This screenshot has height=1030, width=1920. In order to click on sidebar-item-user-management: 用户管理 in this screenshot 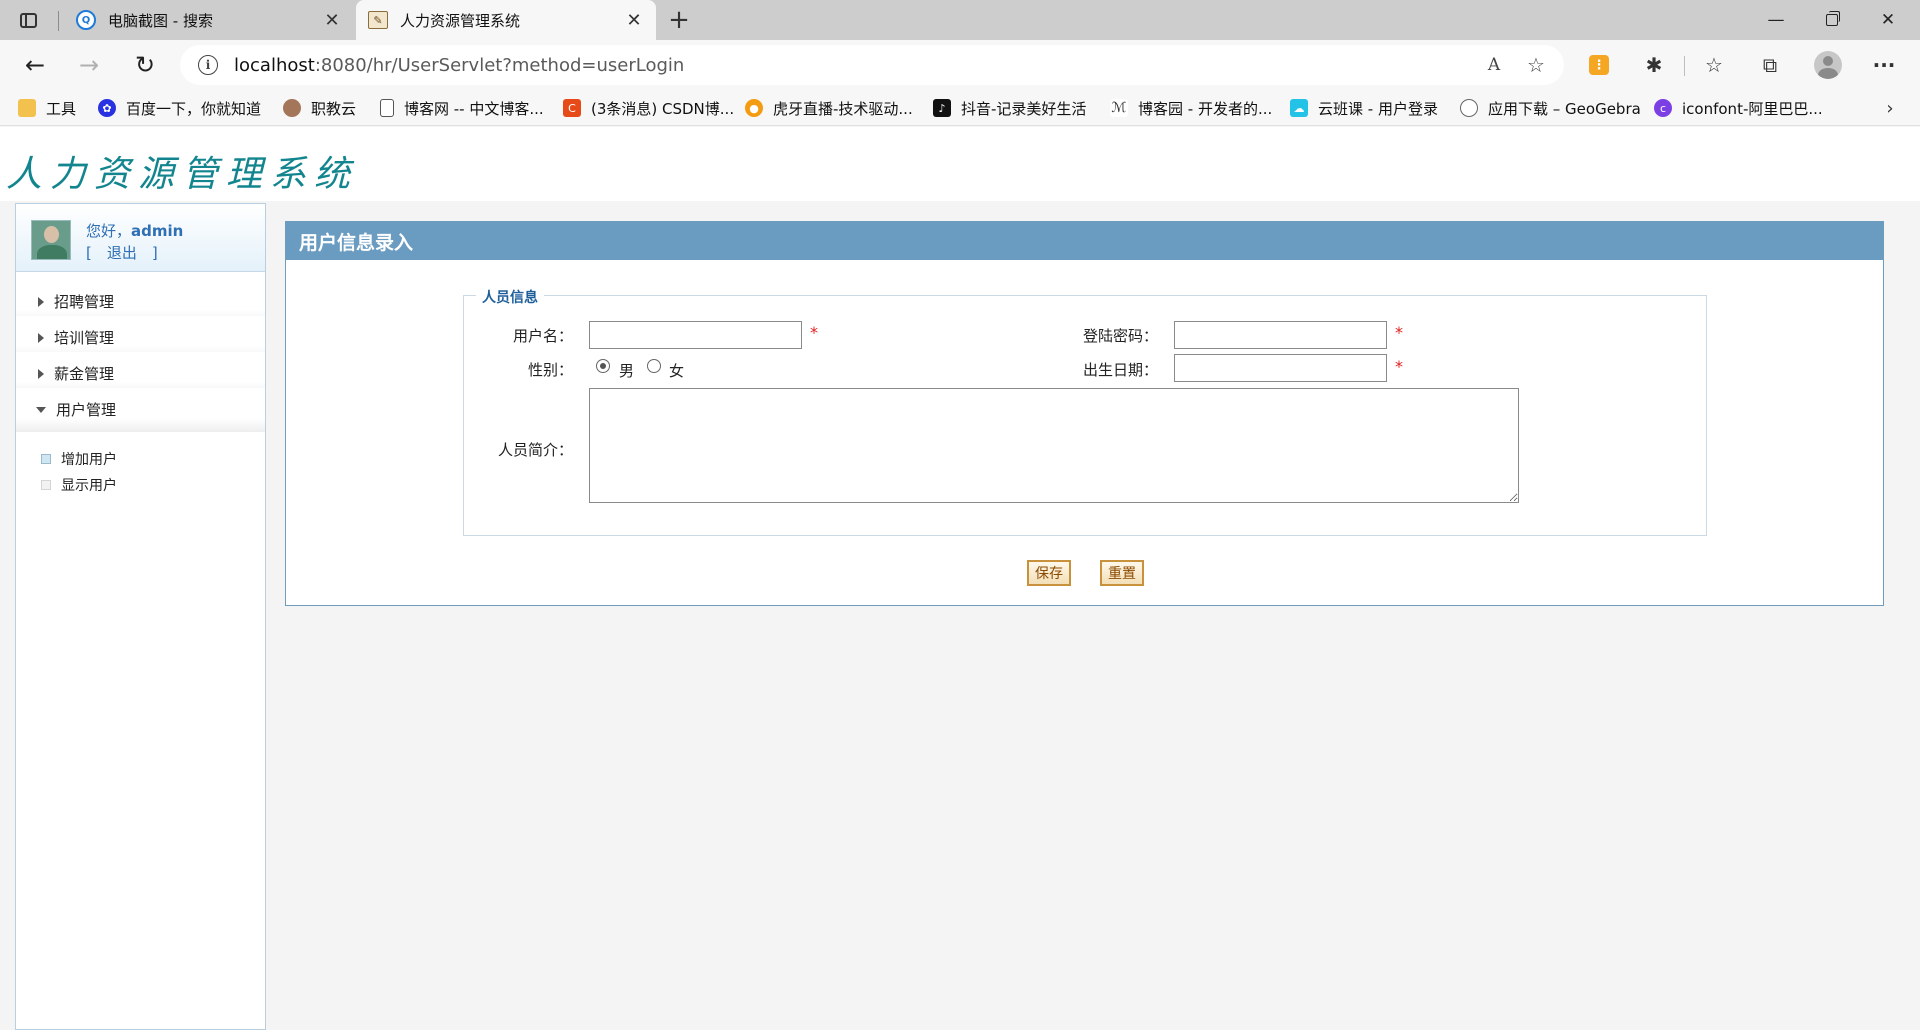, I will do `click(140, 410)`.